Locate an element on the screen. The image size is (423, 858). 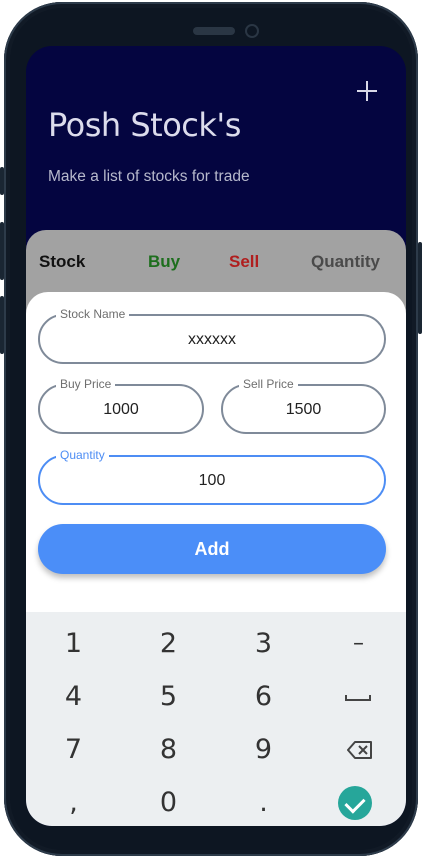
backspace-key is located at coordinates (358, 750).